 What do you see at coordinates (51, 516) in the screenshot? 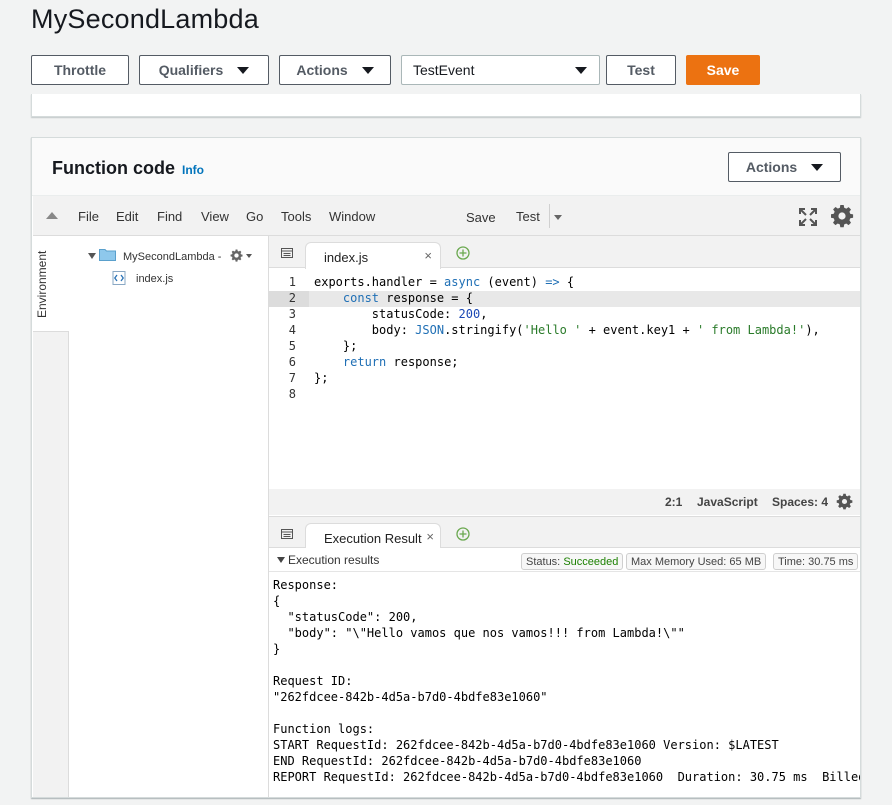
I see `environment-sidebar: Environment` at bounding box center [51, 516].